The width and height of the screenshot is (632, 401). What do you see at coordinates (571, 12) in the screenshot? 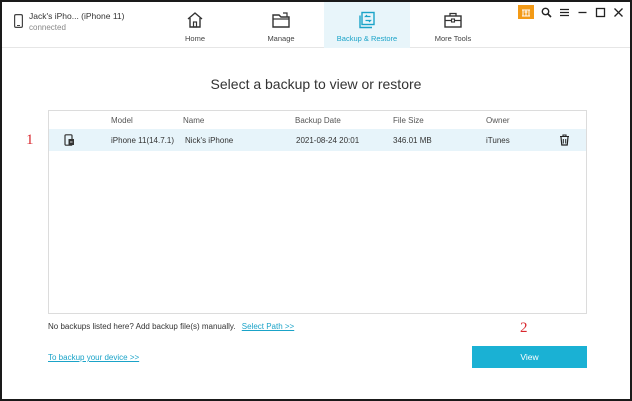
I see `window-controls` at bounding box center [571, 12].